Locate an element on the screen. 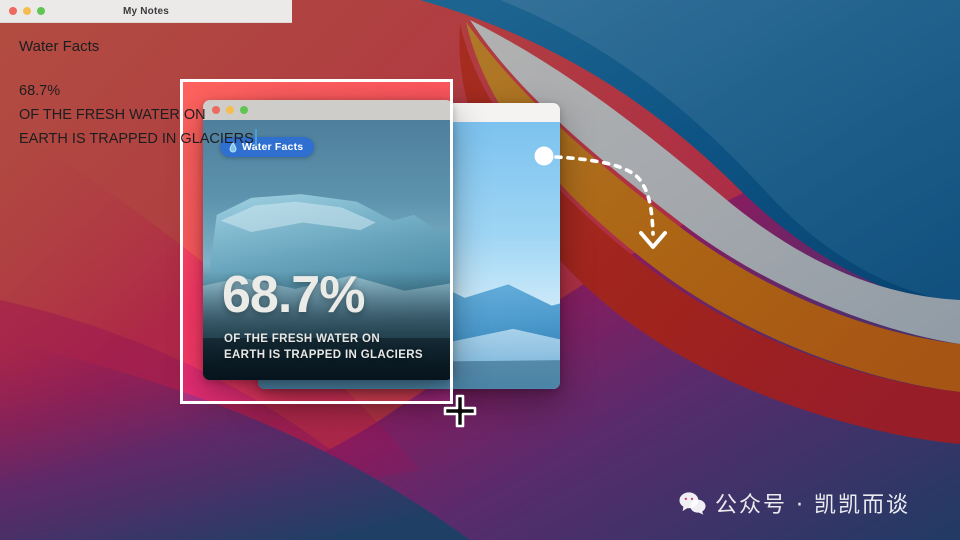 Image resolution: width=960 pixels, height=540 pixels. text-caret is located at coordinates (255, 137).